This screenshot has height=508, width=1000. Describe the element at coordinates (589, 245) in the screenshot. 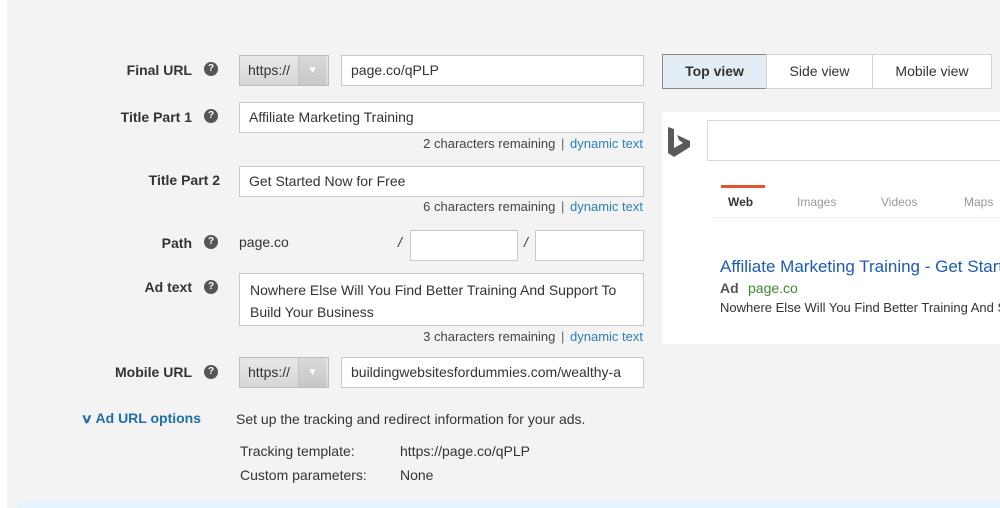

I see `path-2-input` at that location.